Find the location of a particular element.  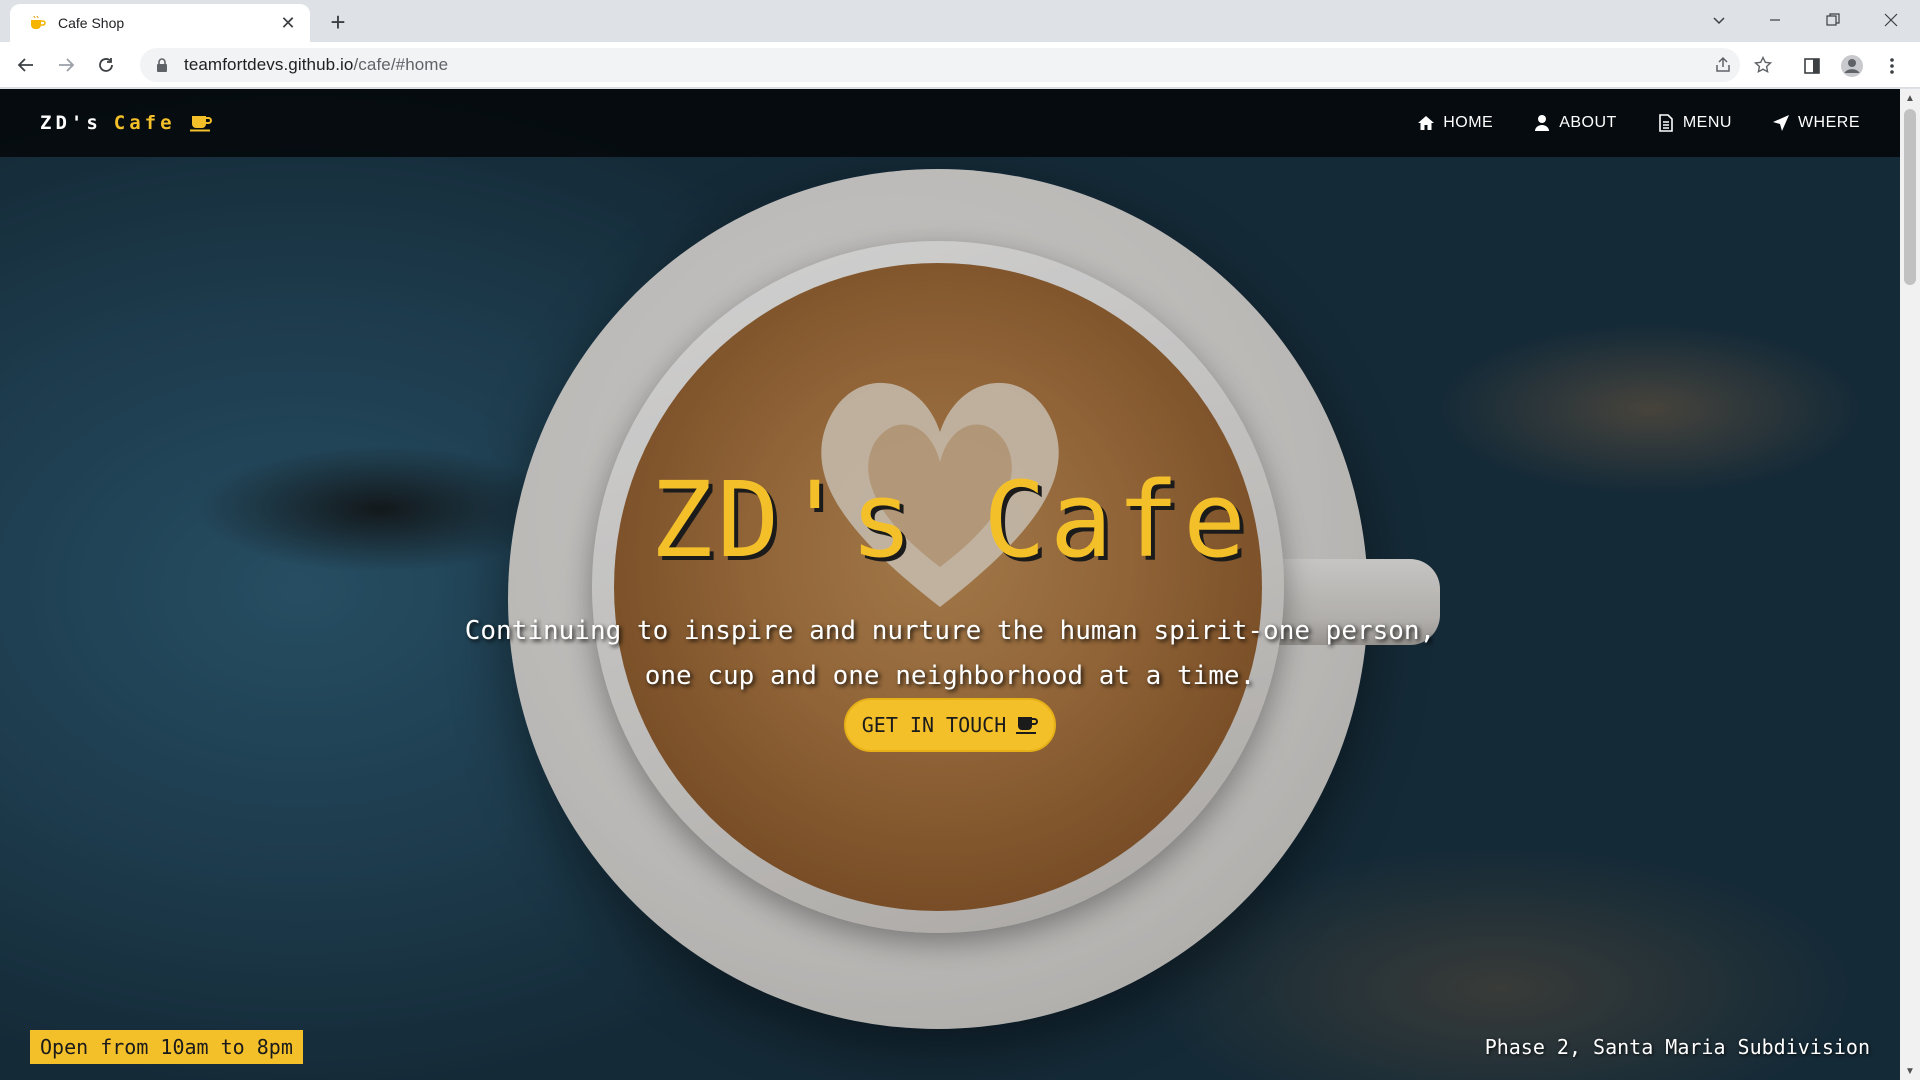

url-text: teamfortdevs.github.io/cafe/#home is located at coordinates (316, 65).